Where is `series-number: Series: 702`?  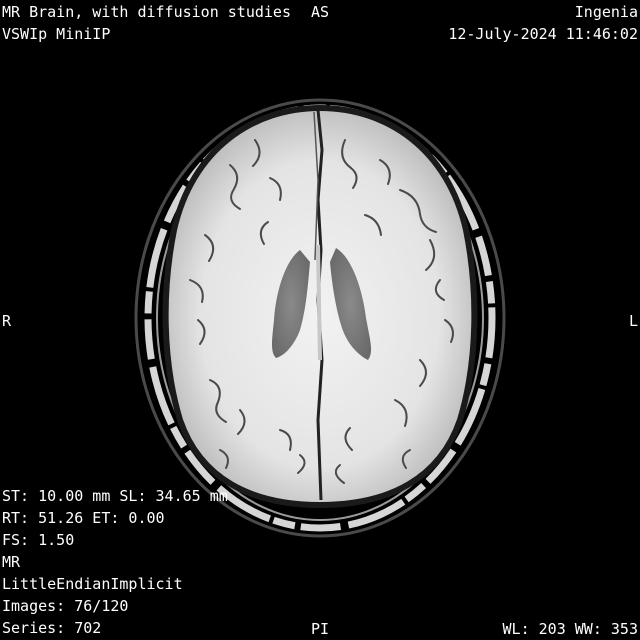 series-number: Series: 702 is located at coordinates (52, 628).